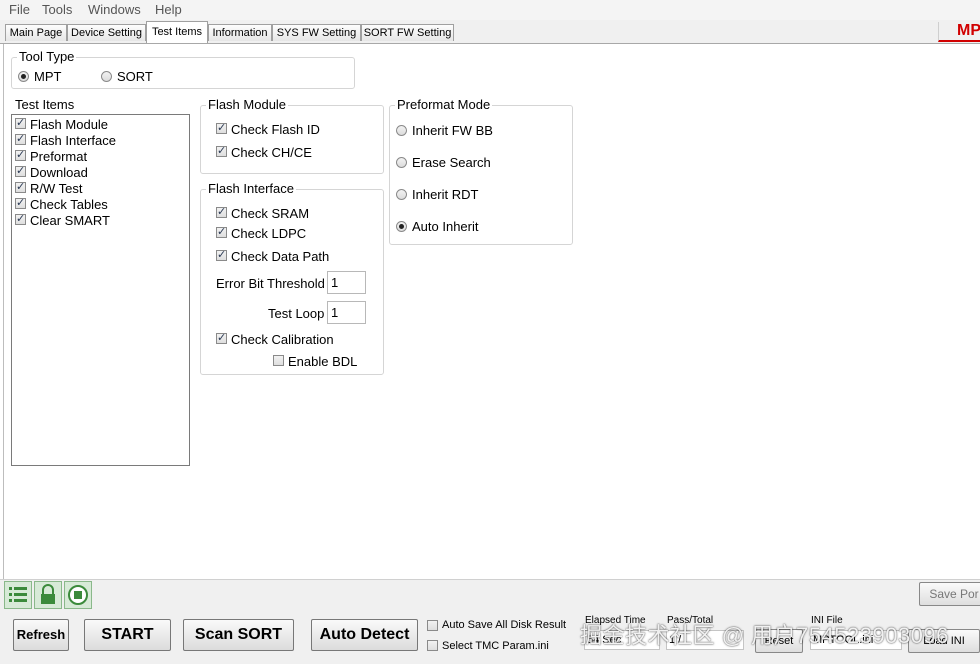 The image size is (980, 664). What do you see at coordinates (114, 9) in the screenshot?
I see `menu-windows: Windows` at bounding box center [114, 9].